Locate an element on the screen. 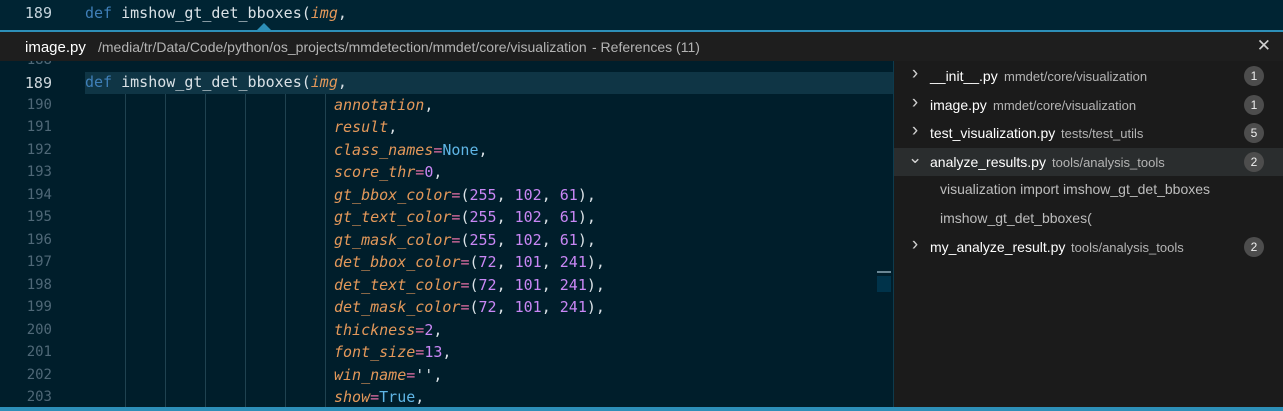 The width and height of the screenshot is (1283, 411). code-line: gt_text_color=(255, 102, 61), is located at coordinates (465, 217).